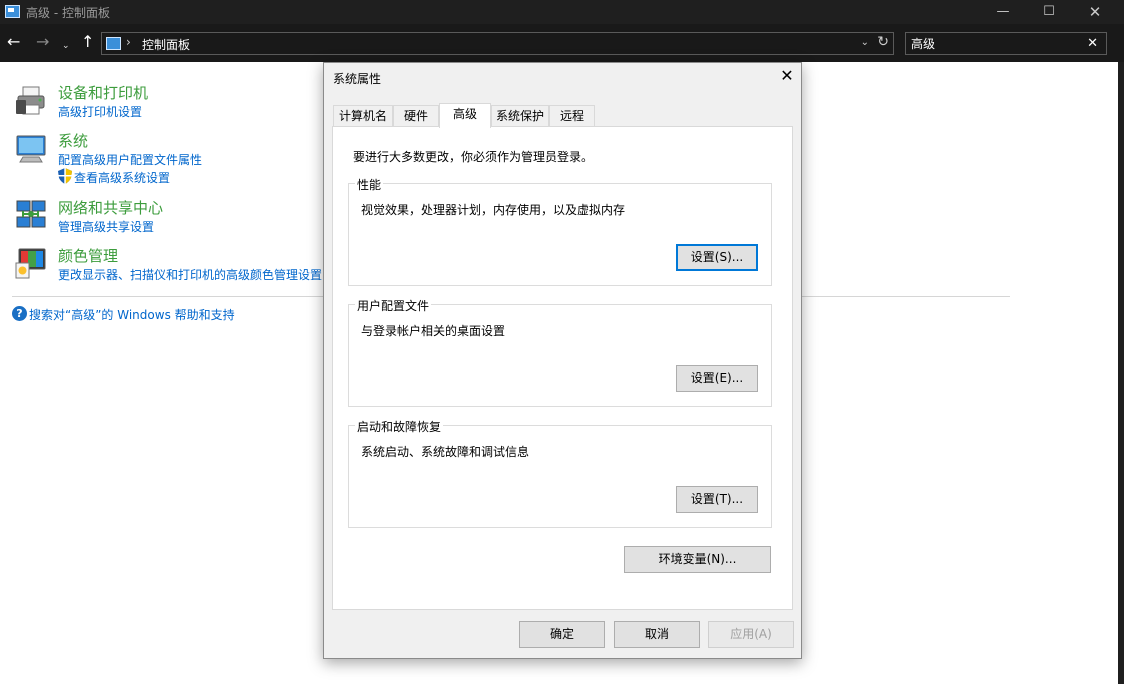 The width and height of the screenshot is (1124, 684). Describe the element at coordinates (88, 255) in the screenshot. I see `result-title-color-management: 颜色管理` at that location.